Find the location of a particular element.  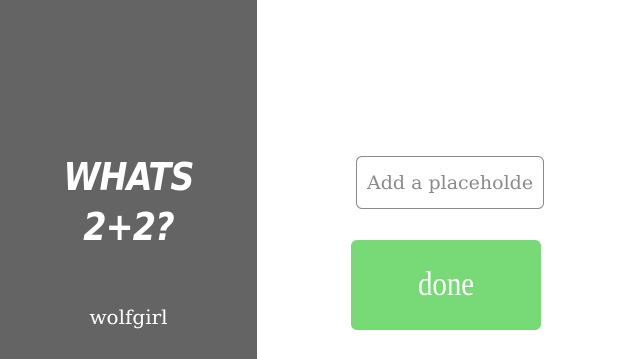

done-button: done is located at coordinates (446, 285).